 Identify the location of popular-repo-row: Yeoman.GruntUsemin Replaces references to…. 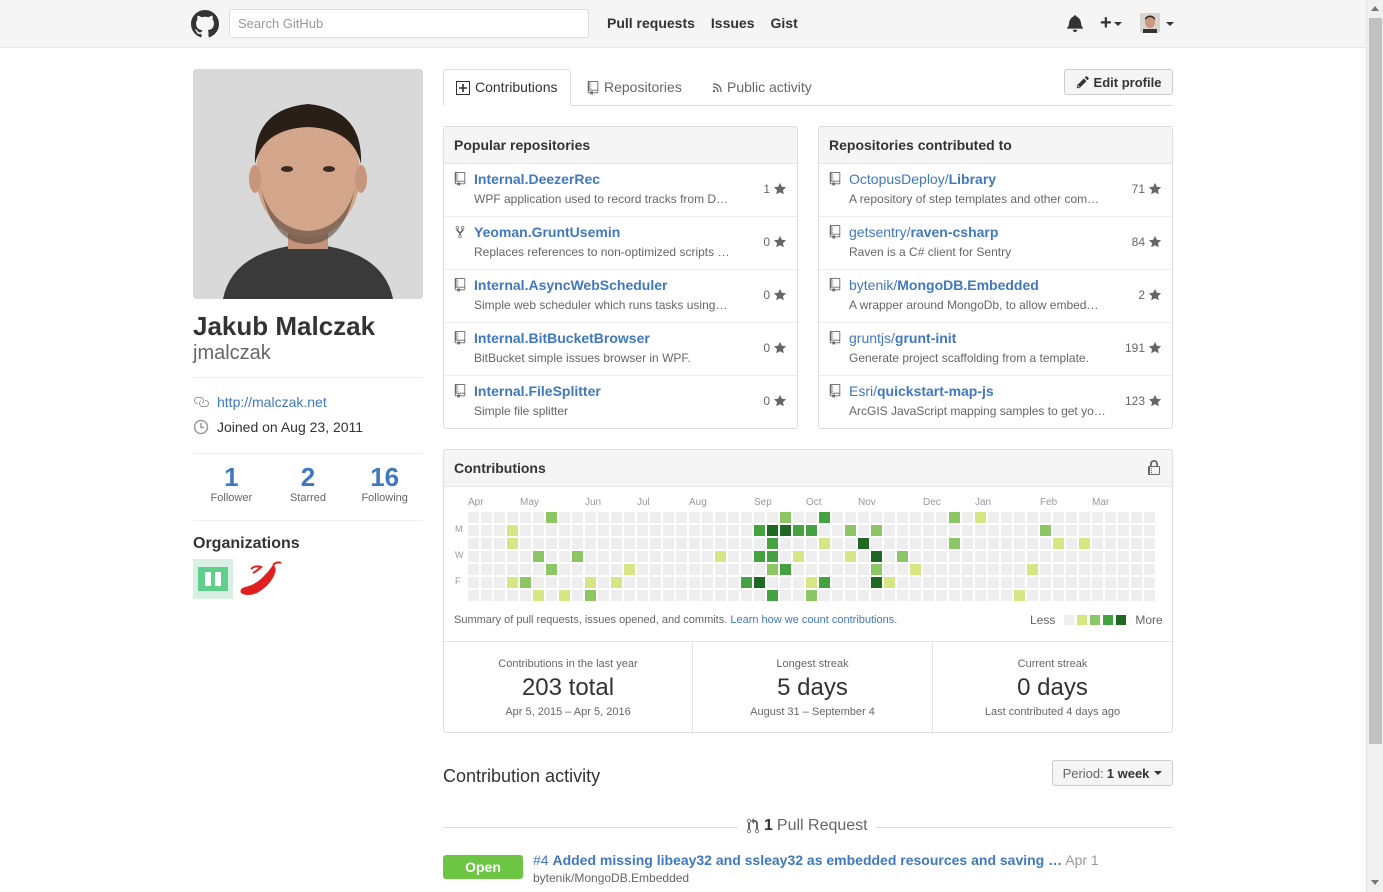
(620, 243).